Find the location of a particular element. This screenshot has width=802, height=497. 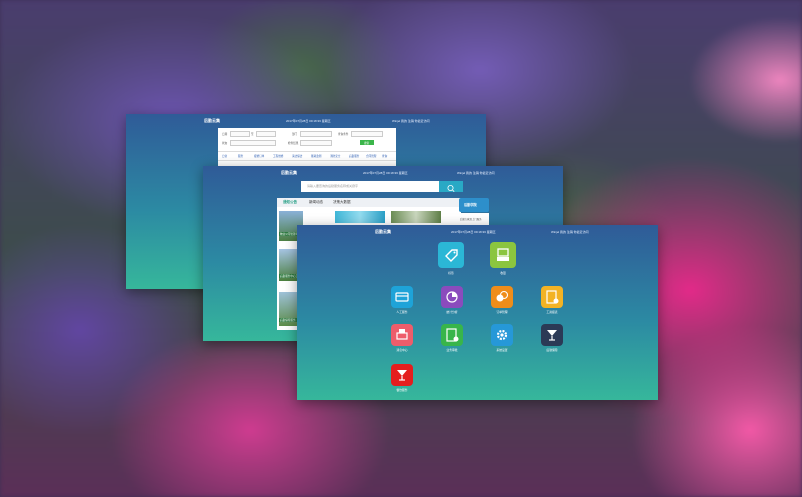

tab-item: 查询 is located at coordinates (384, 156).